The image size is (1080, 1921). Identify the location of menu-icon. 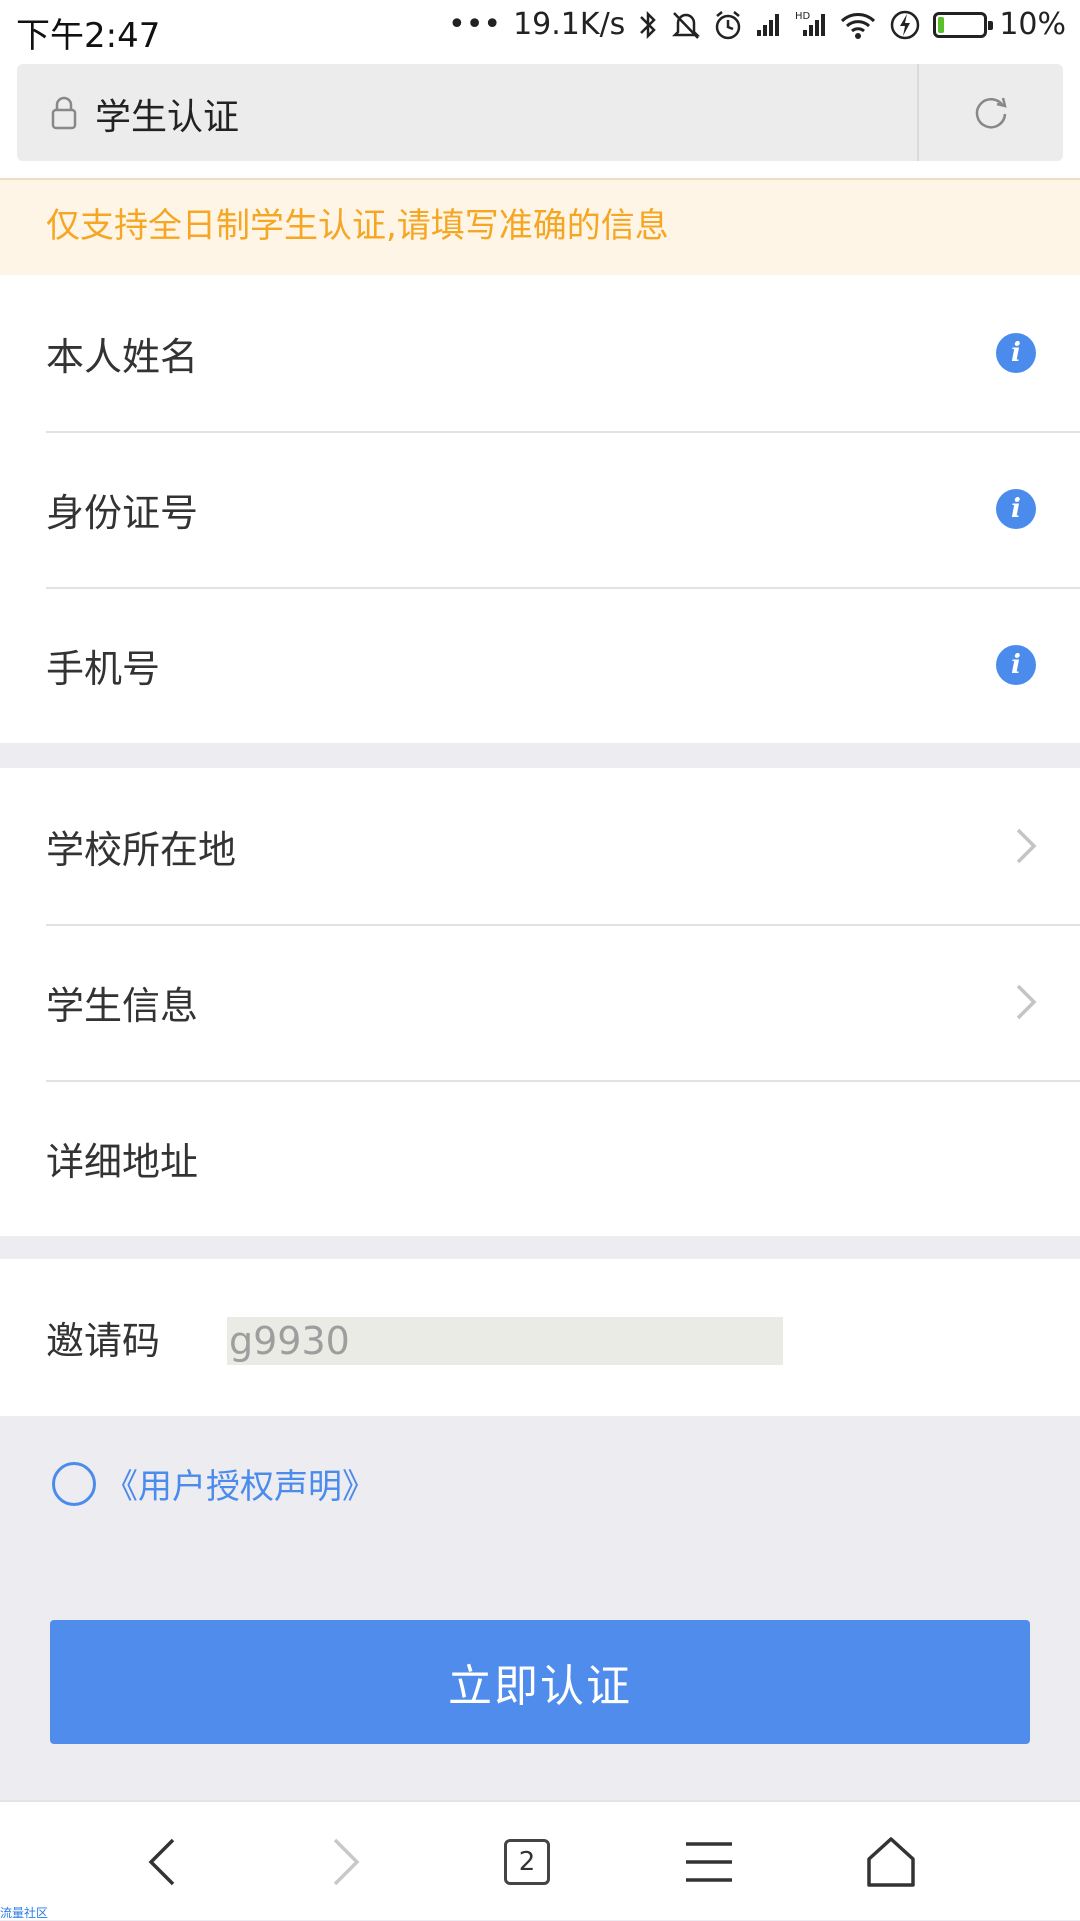
(709, 1862).